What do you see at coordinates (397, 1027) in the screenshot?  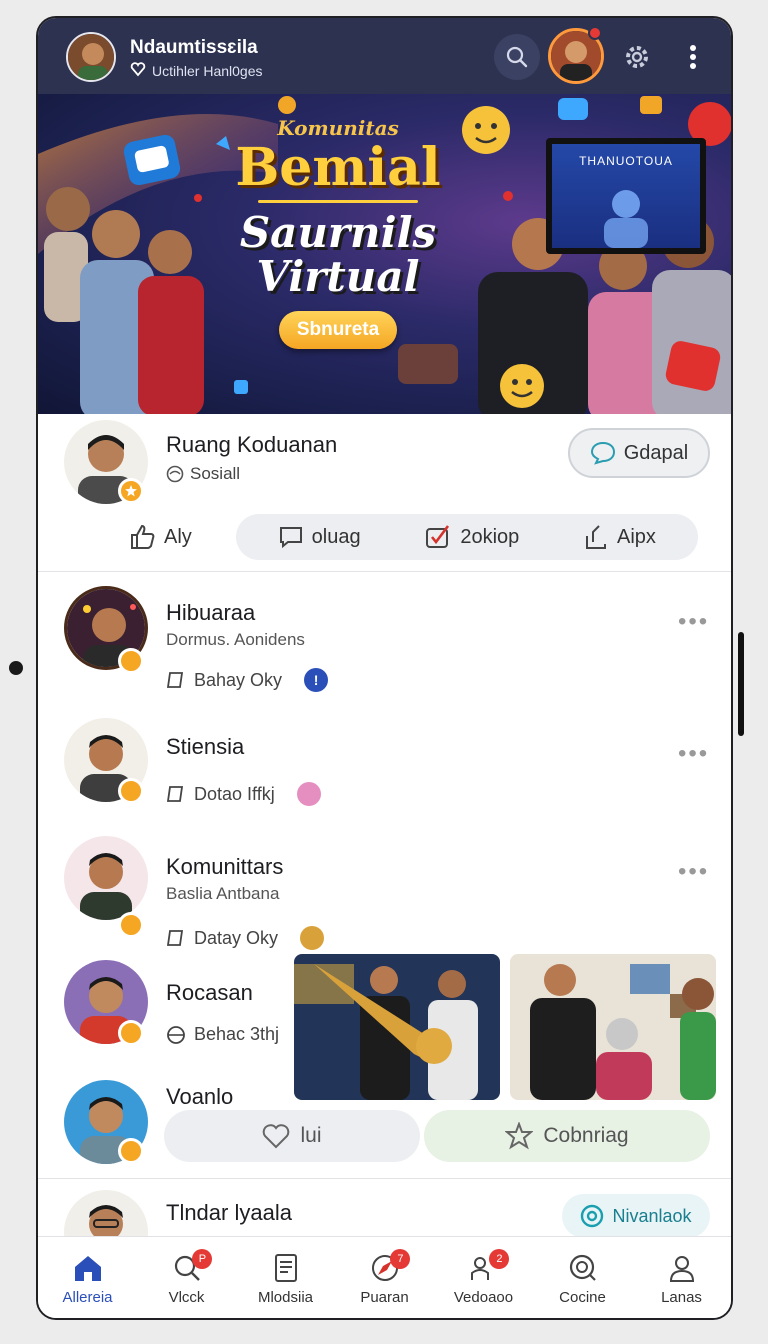 I see `feed-photo-band` at bounding box center [397, 1027].